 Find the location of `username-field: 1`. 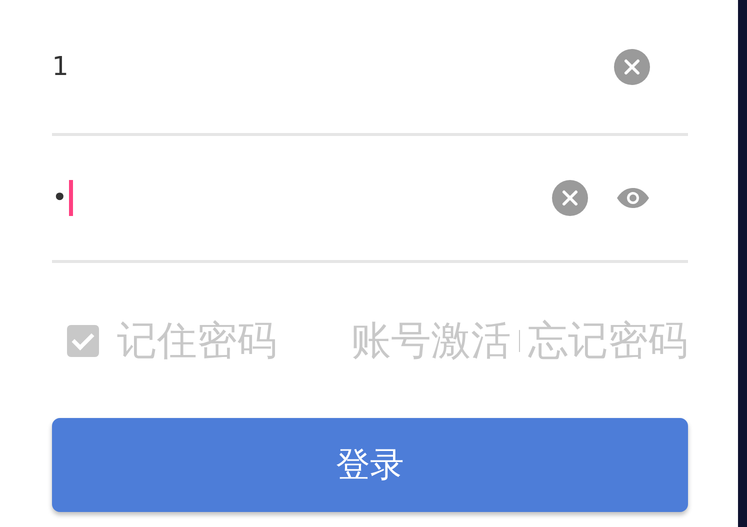

username-field: 1 is located at coordinates (319, 66).